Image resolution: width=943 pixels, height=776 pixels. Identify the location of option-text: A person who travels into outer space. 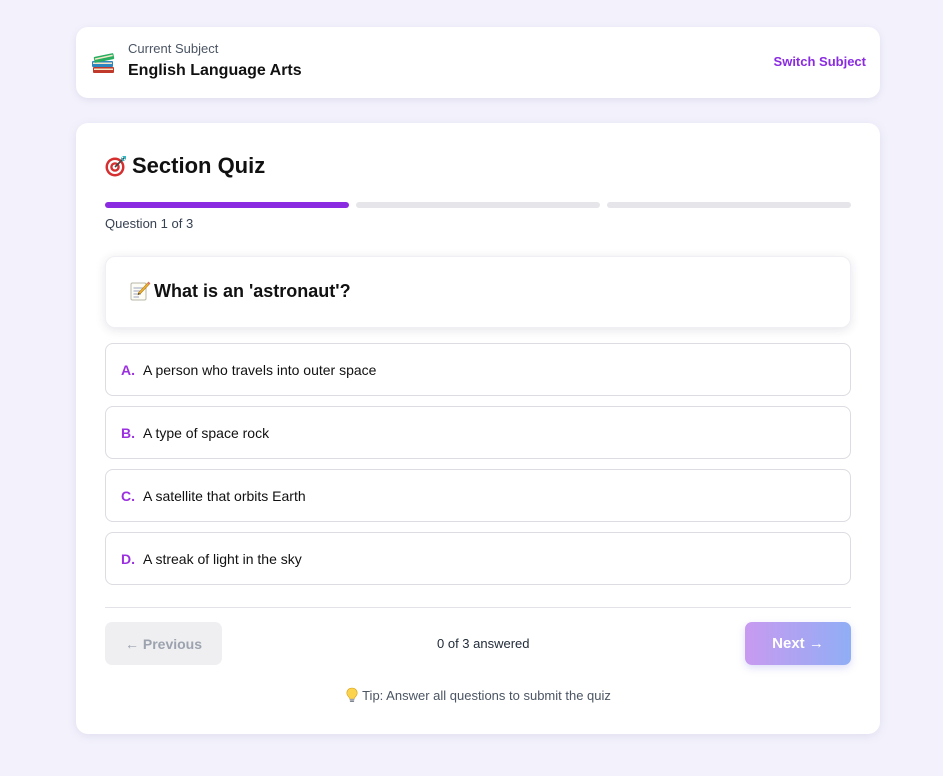
(260, 369).